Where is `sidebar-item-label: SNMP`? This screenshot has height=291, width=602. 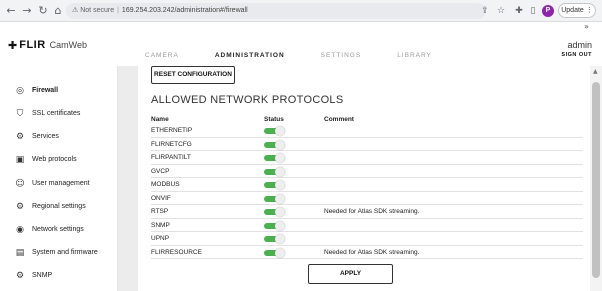 sidebar-item-label: SNMP is located at coordinates (42, 275).